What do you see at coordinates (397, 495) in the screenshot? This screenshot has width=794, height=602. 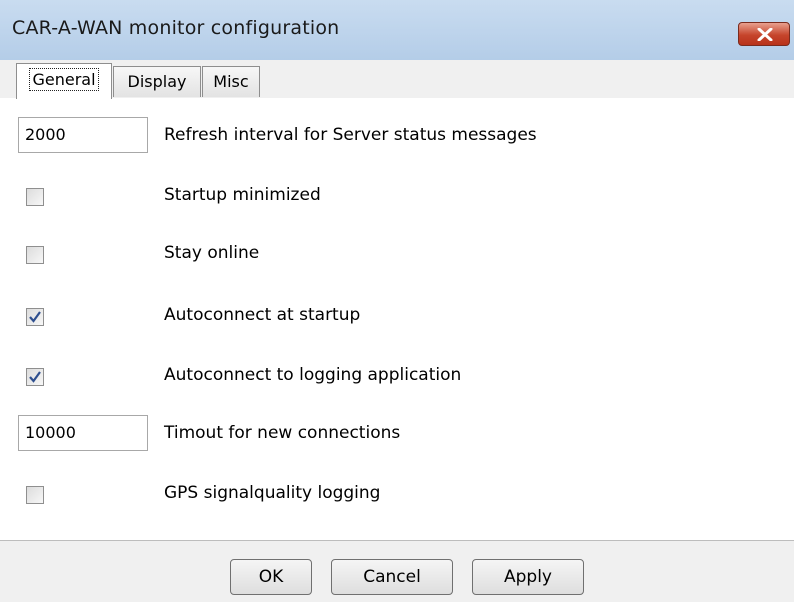 I see `gps-logging-row: GPS signalquality logging` at bounding box center [397, 495].